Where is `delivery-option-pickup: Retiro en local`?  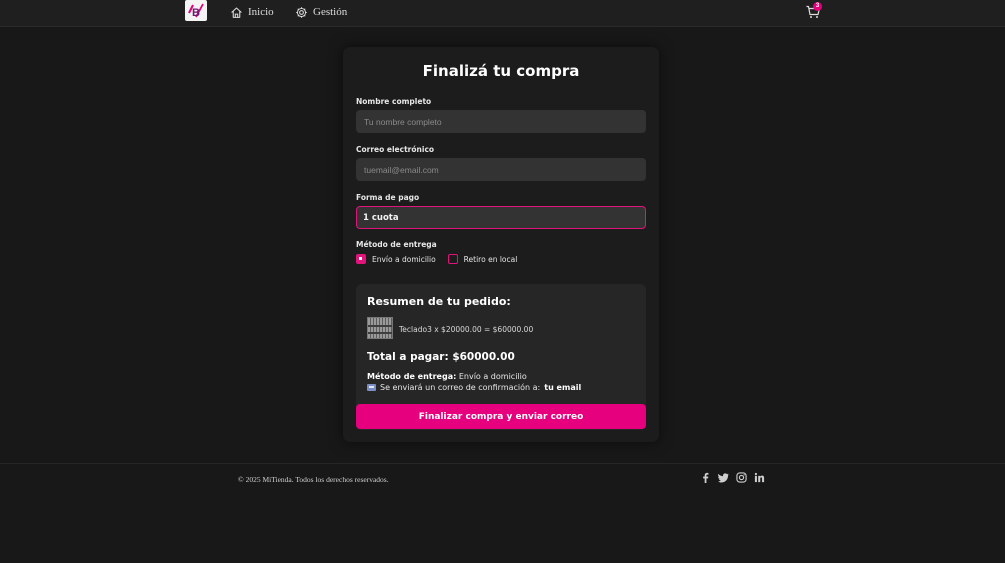
delivery-option-pickup: Retiro en local is located at coordinates (482, 259).